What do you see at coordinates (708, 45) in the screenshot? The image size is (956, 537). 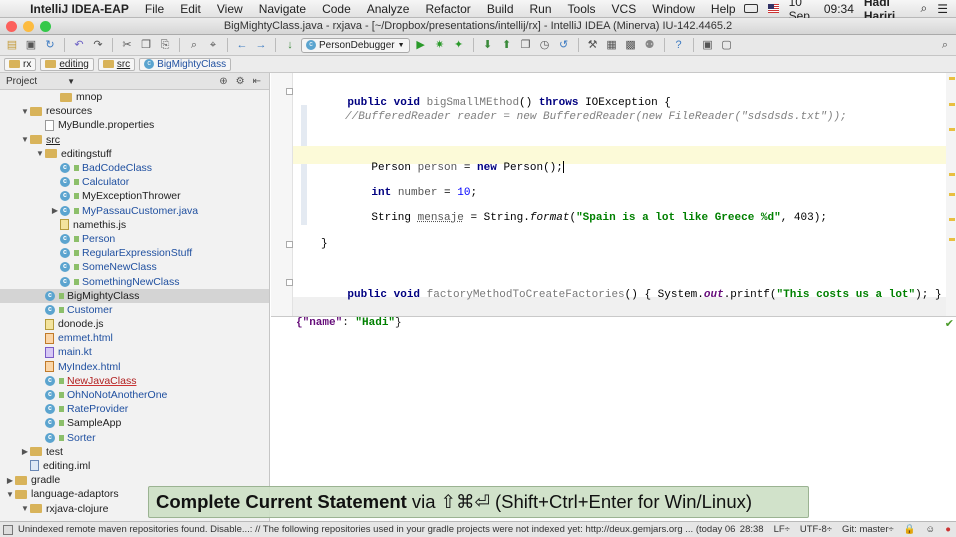 I see `presentation-icon: ▣` at bounding box center [708, 45].